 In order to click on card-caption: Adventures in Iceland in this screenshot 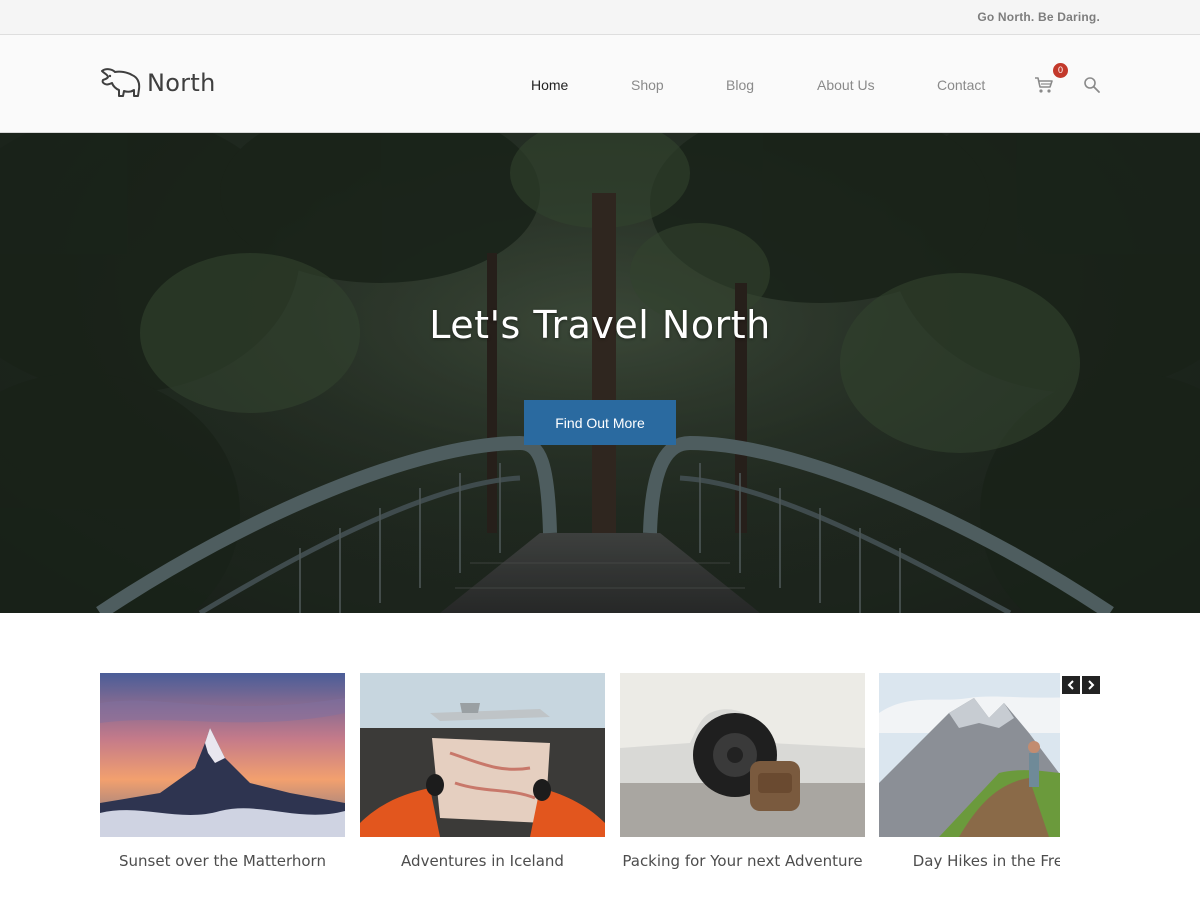, I will do `click(482, 861)`.